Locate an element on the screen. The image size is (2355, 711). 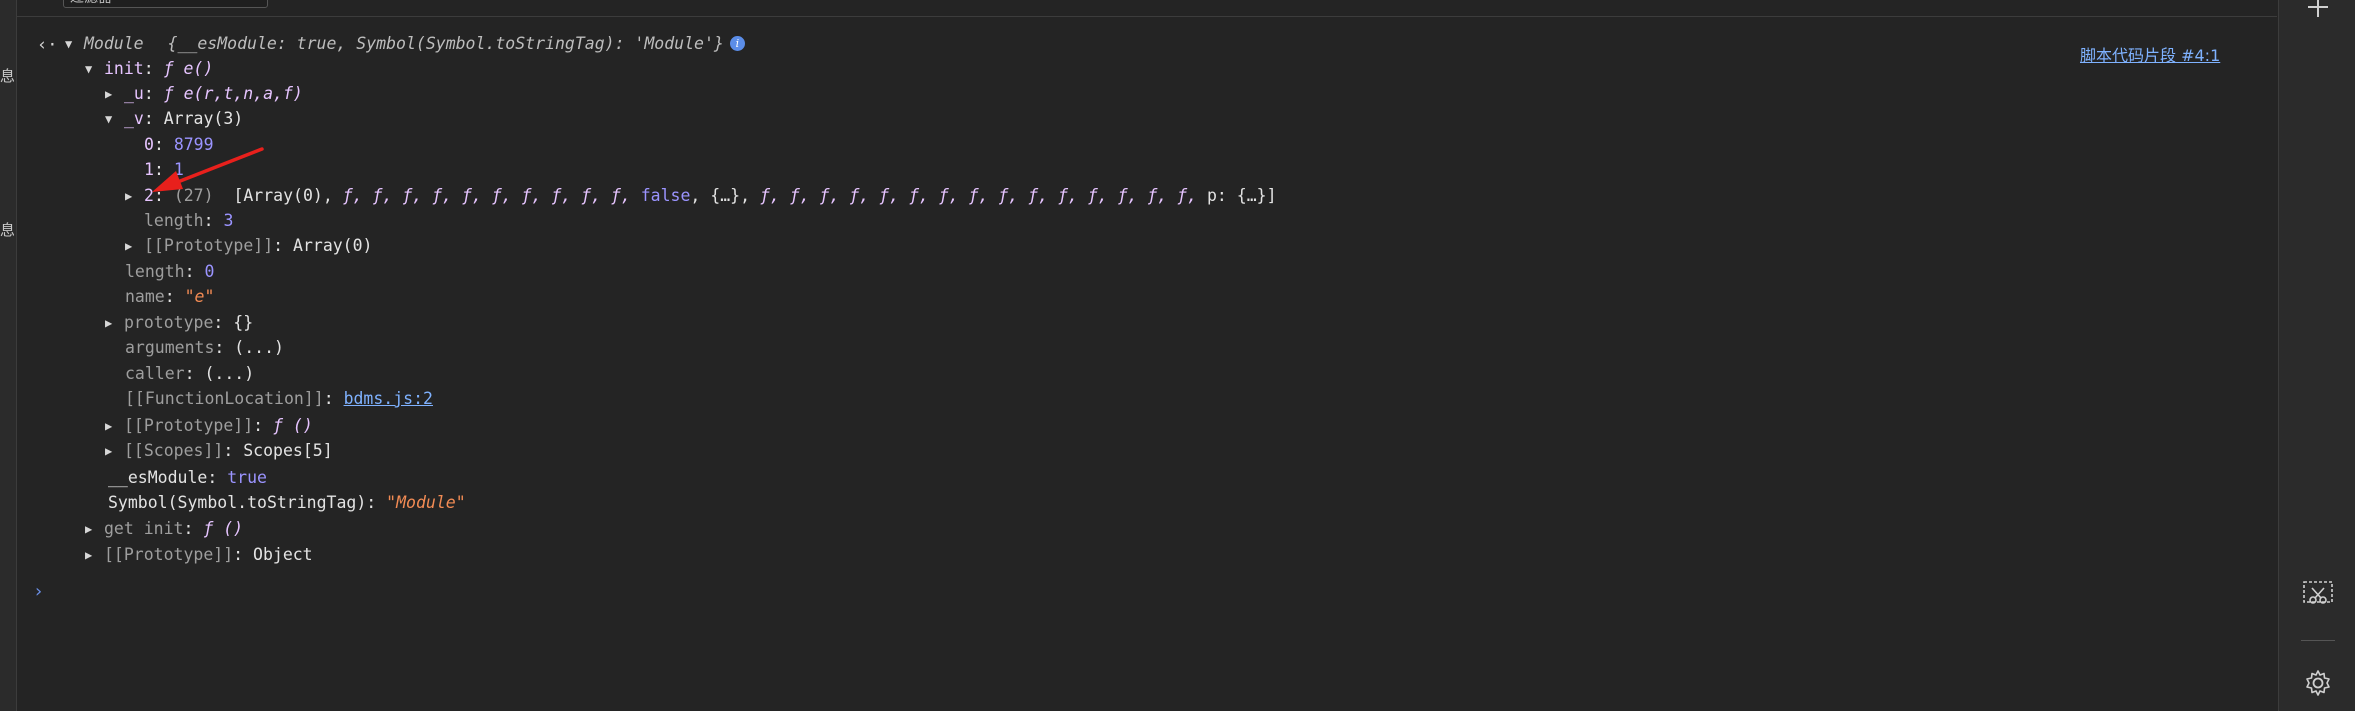
console-filter-input: 过滤器 is located at coordinates (165, 4).